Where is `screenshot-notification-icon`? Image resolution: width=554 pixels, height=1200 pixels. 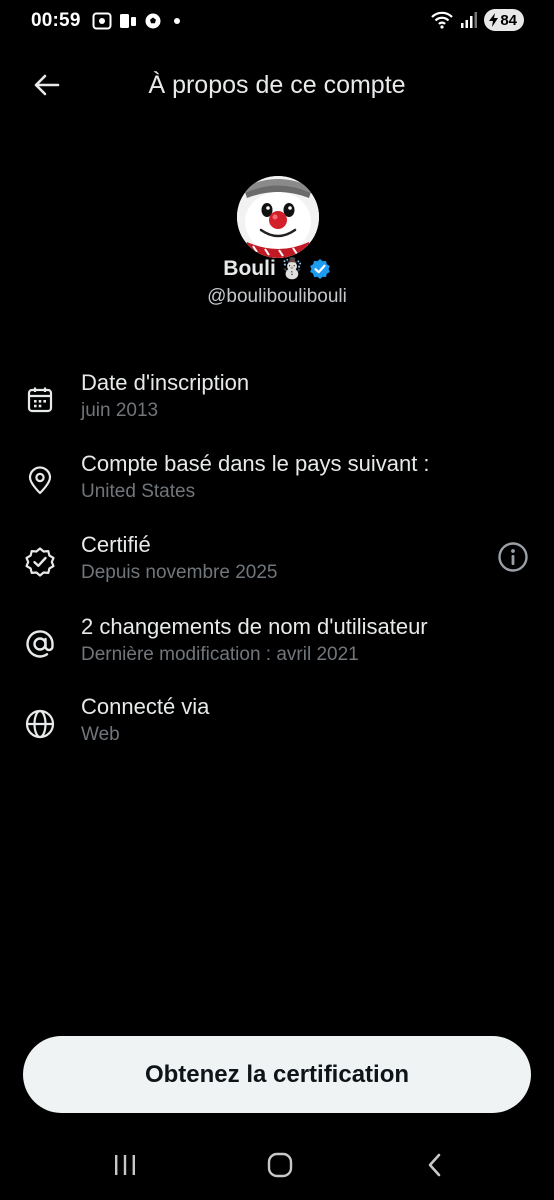 screenshot-notification-icon is located at coordinates (102, 21).